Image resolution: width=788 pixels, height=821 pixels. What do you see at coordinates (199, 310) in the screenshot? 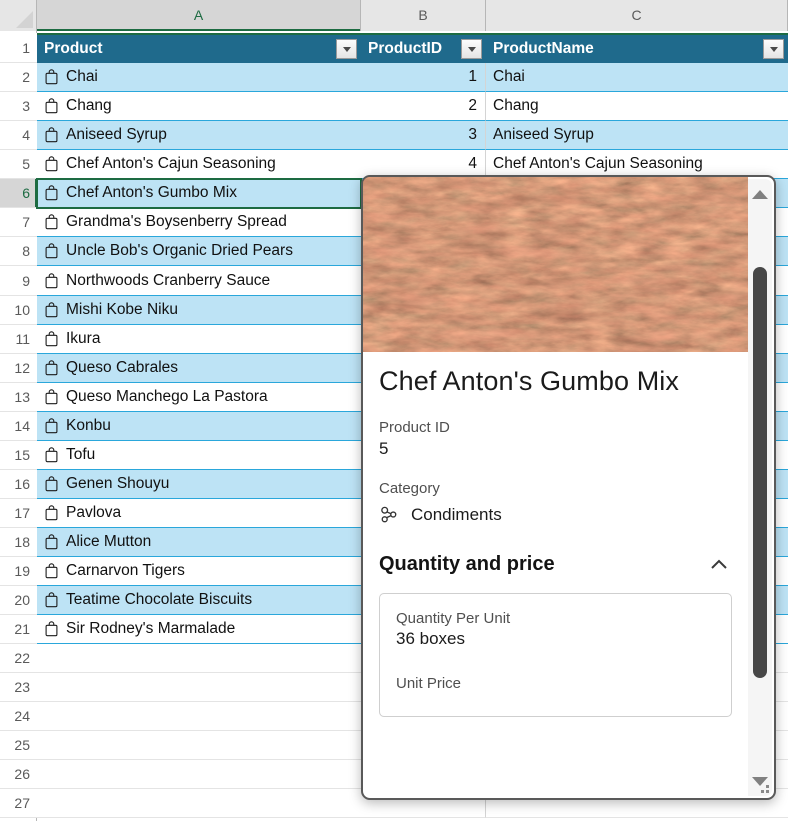
I see `cell-a10: Mishi Kobe Niku` at bounding box center [199, 310].